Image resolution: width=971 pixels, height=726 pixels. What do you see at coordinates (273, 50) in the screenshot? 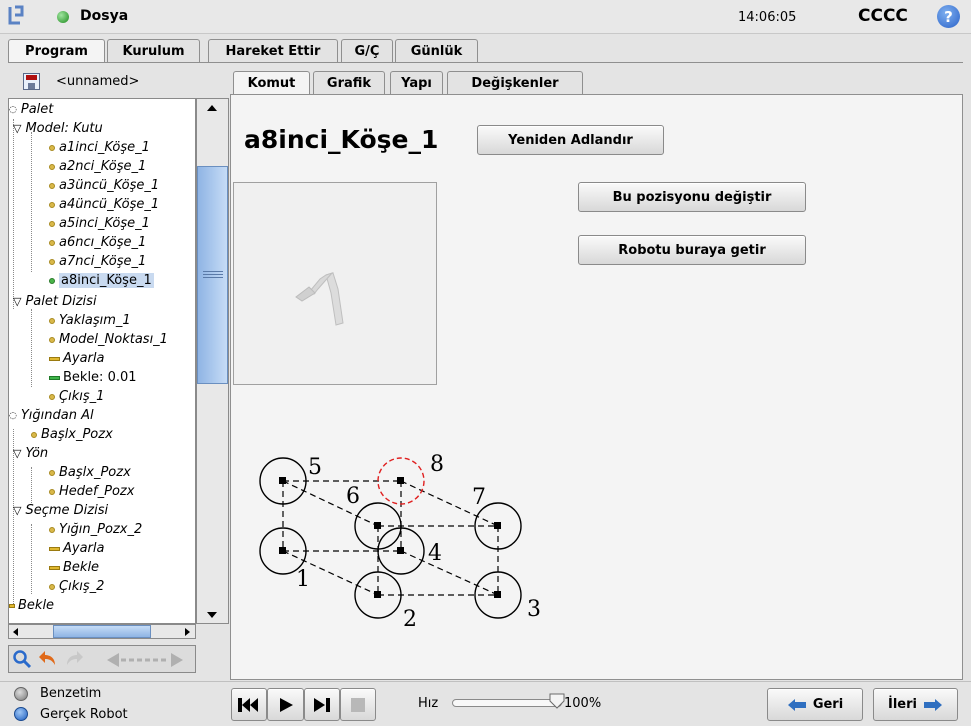
I see `tab-hareket-ettir: Hareket Ettir` at bounding box center [273, 50].